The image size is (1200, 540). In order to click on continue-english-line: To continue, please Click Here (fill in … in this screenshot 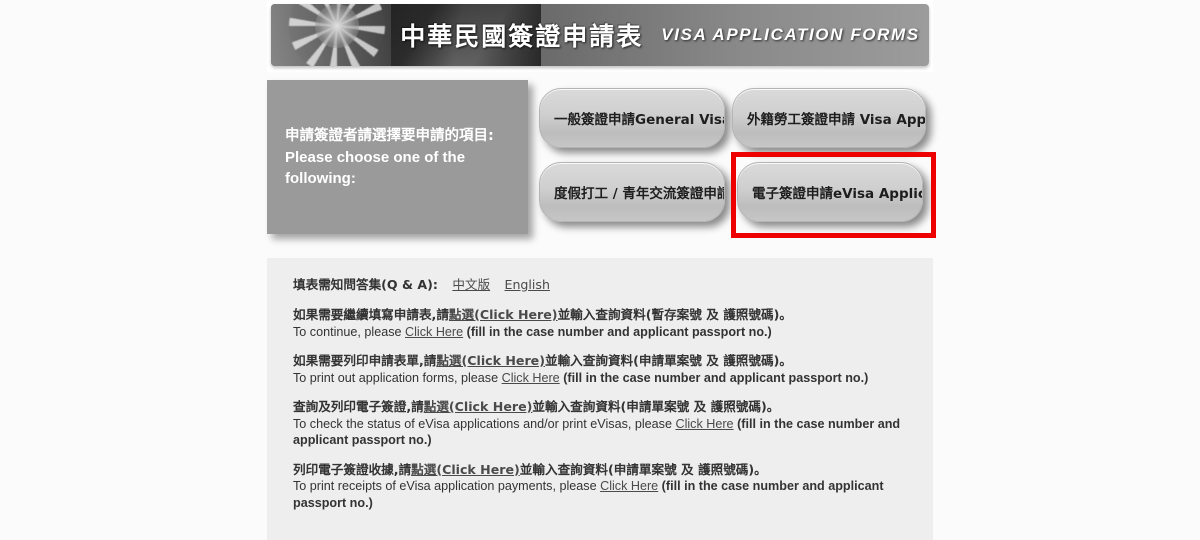, I will do `click(601, 332)`.